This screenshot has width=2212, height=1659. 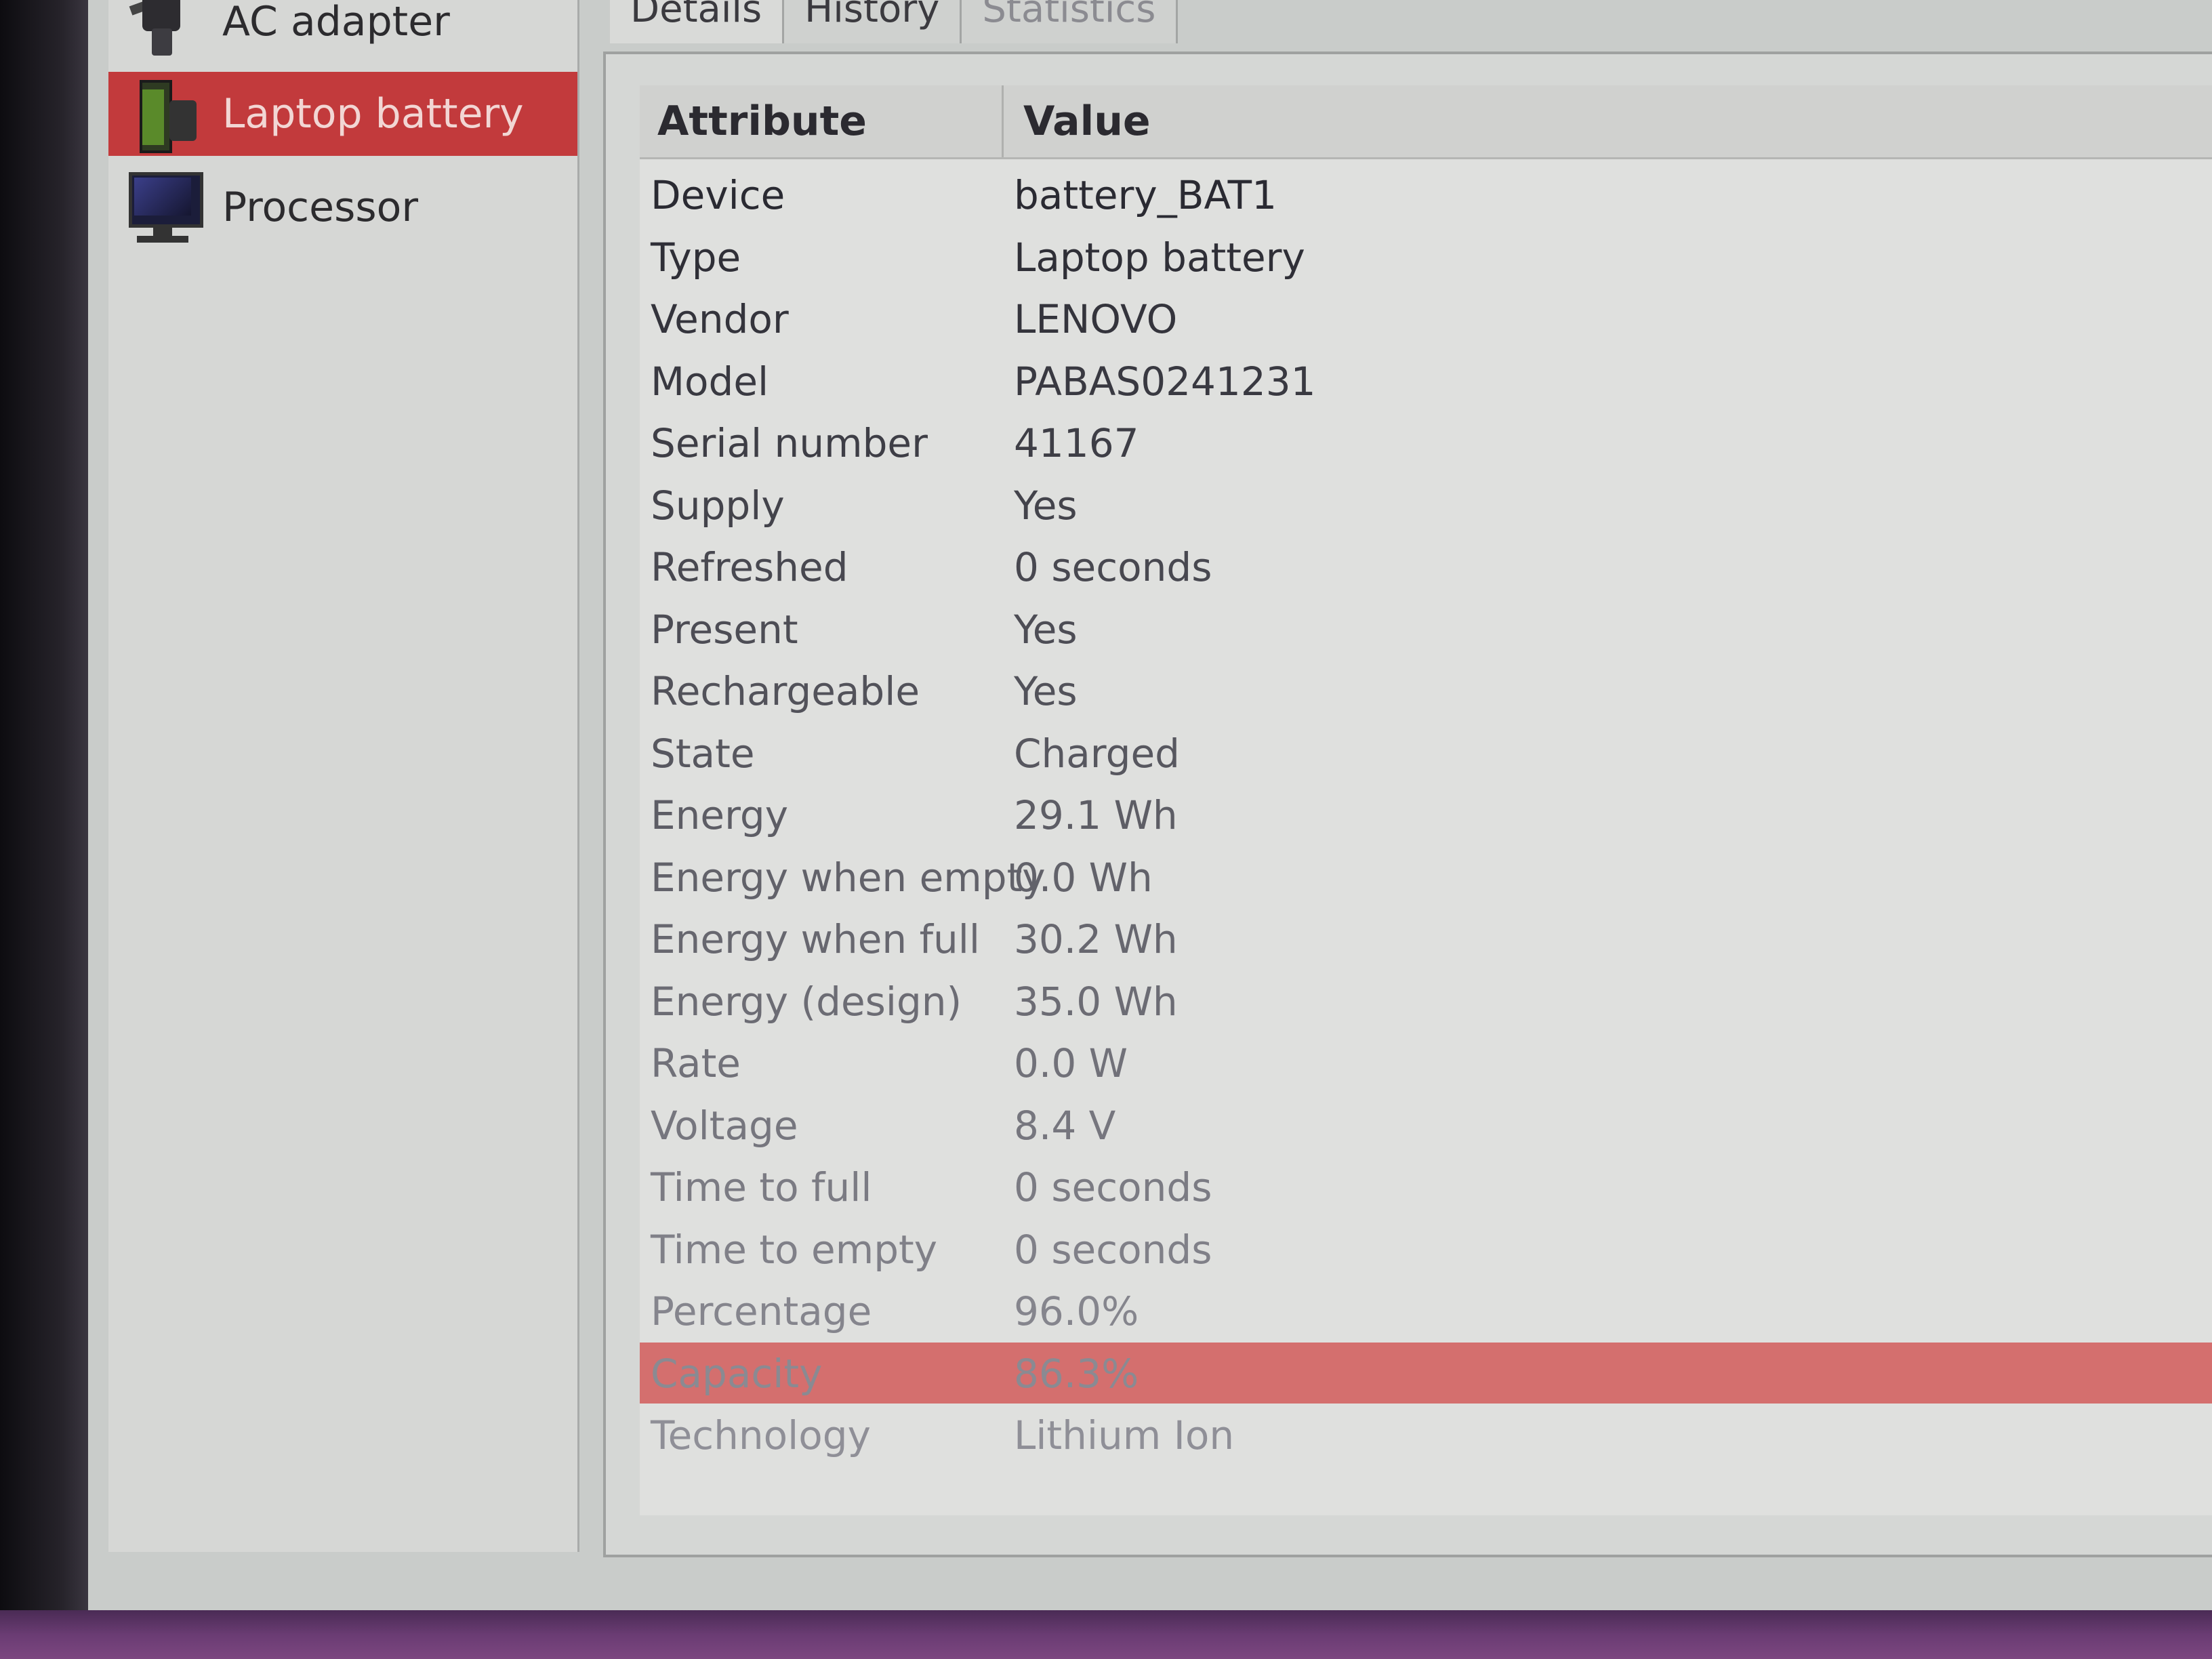 What do you see at coordinates (718, 506) in the screenshot?
I see `row-attribute: Supply` at bounding box center [718, 506].